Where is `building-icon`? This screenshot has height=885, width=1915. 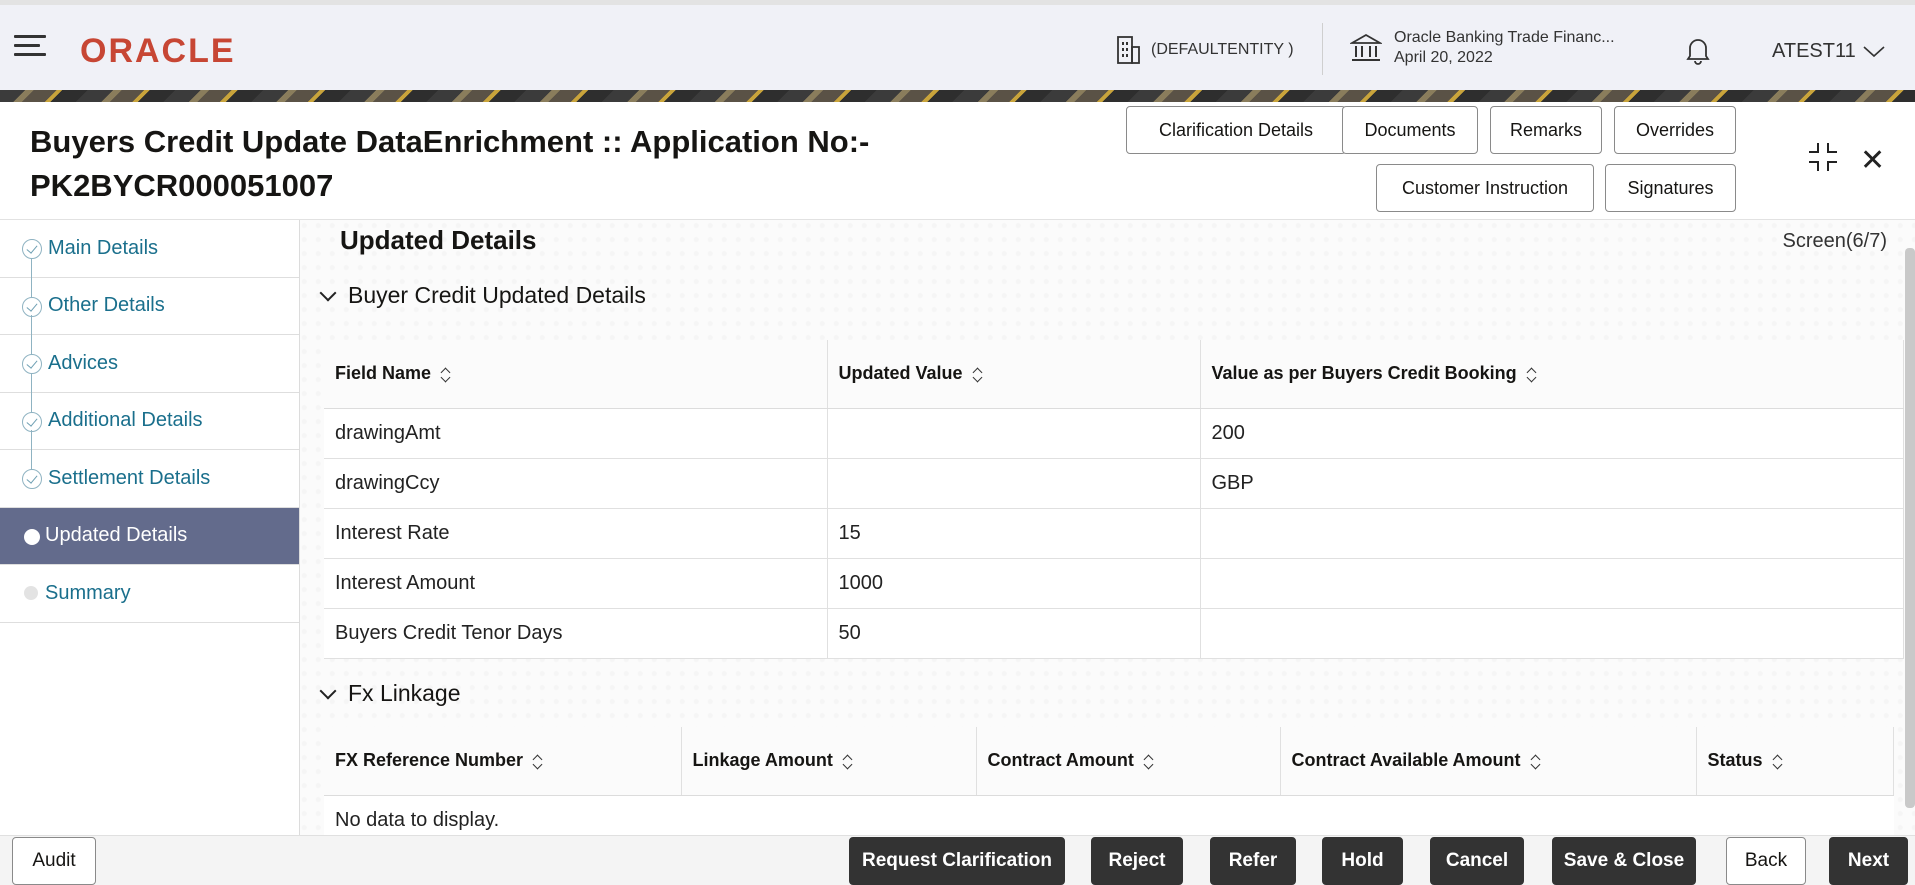 building-icon is located at coordinates (1128, 50).